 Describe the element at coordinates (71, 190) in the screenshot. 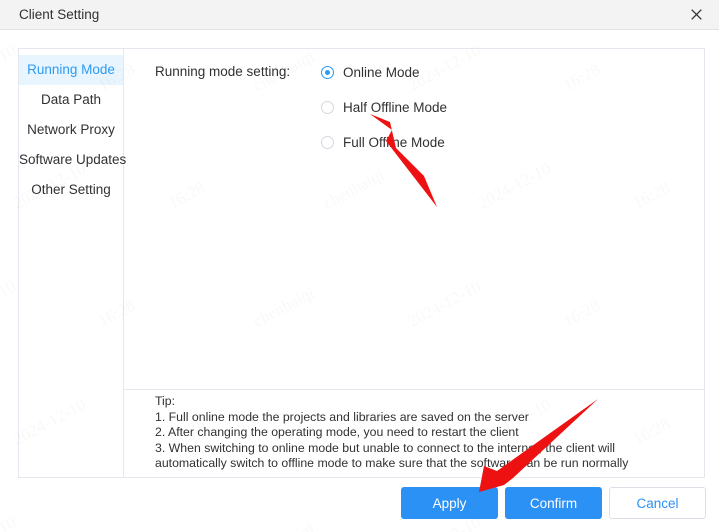

I see `sidebar-item-other-setting: Other Setting` at that location.